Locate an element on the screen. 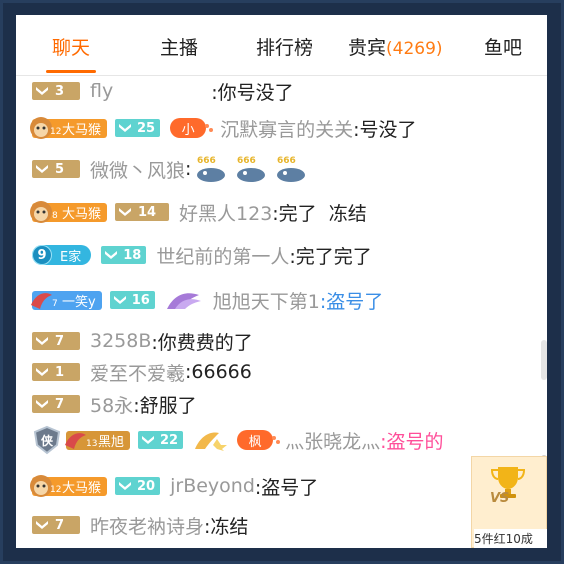  chat-nickname: 旭旭天下第1 is located at coordinates (266, 300).